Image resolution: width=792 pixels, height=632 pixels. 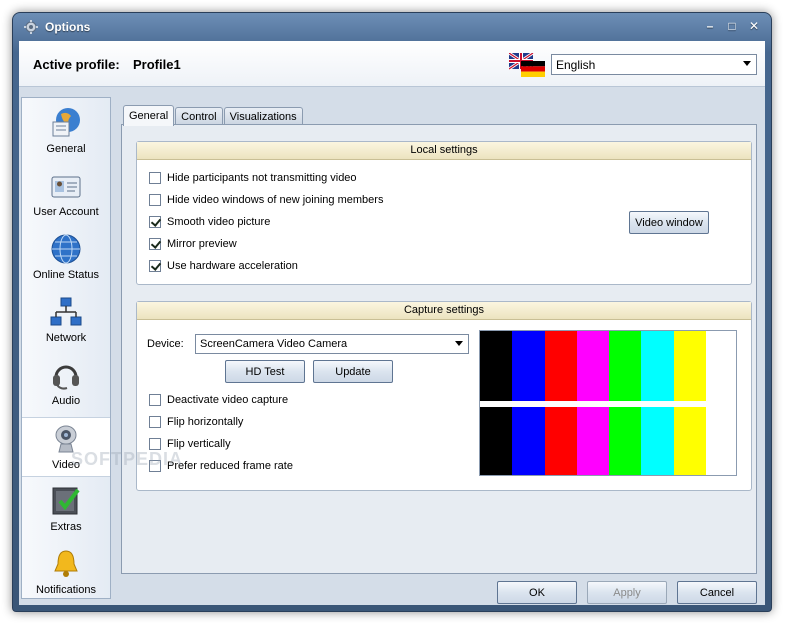 I want to click on checklist-icon, so click(x=66, y=501).